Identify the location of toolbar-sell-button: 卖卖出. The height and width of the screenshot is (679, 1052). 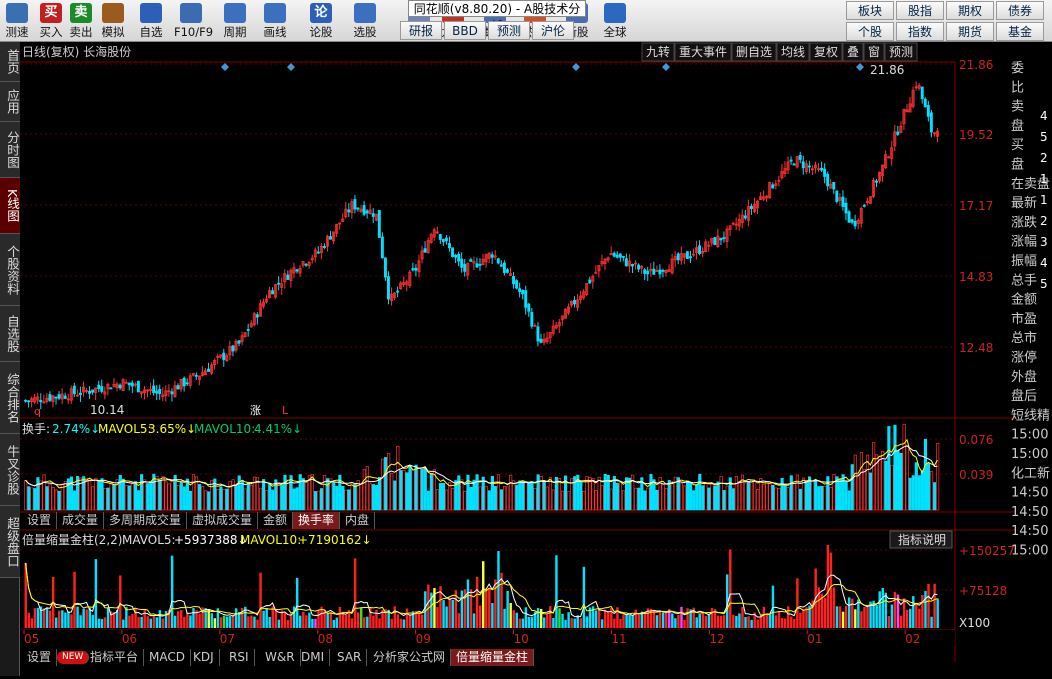
(81, 21).